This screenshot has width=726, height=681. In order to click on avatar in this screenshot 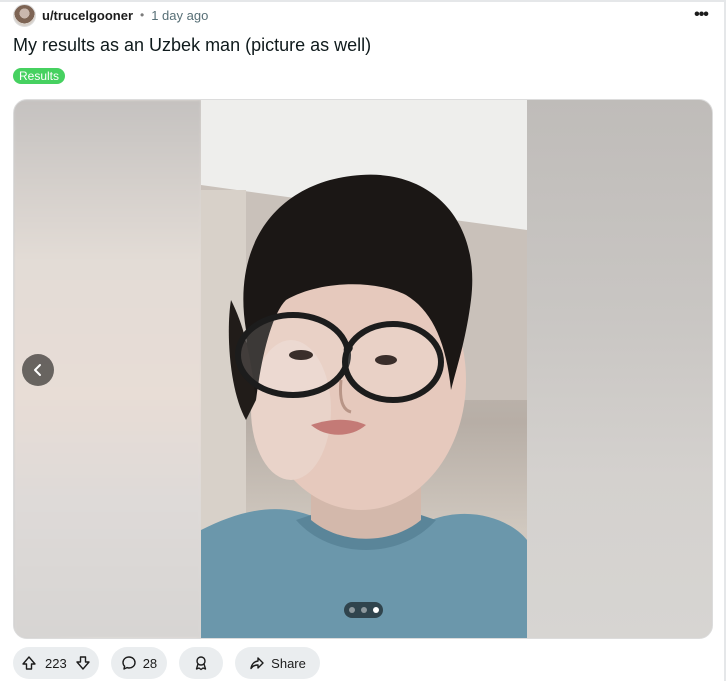, I will do `click(24, 15)`.